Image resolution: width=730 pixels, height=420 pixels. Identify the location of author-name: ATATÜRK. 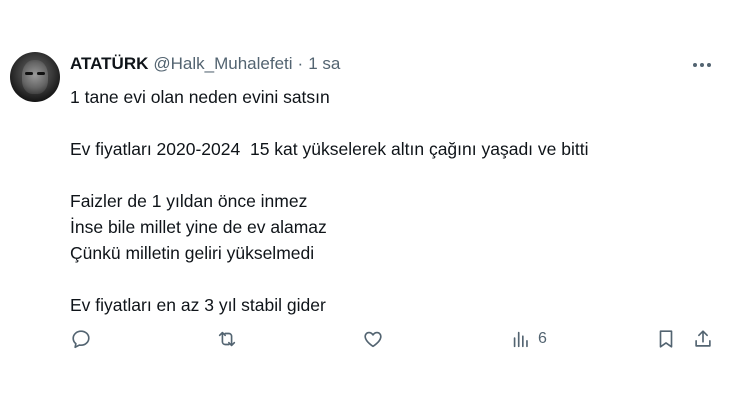
(109, 64).